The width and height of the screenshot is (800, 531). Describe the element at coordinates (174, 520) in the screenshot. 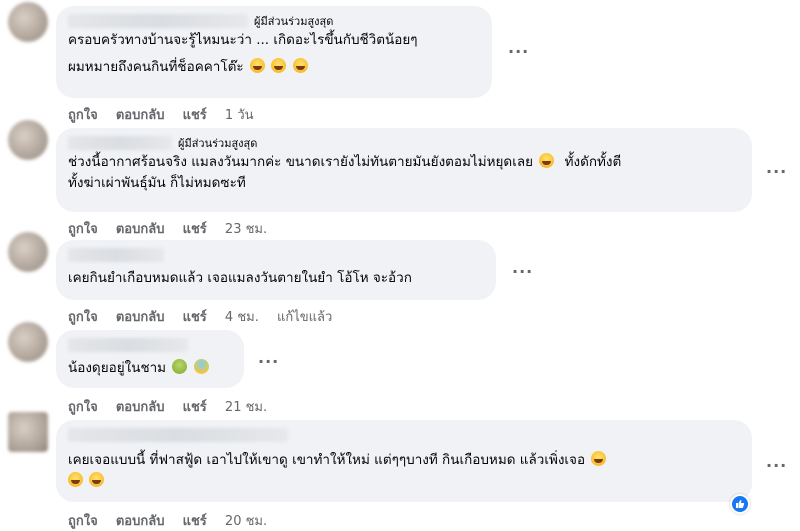

I see `comment-actions: ถูกใจ ตอบกลับ แชร์ 20 ชม.` at that location.